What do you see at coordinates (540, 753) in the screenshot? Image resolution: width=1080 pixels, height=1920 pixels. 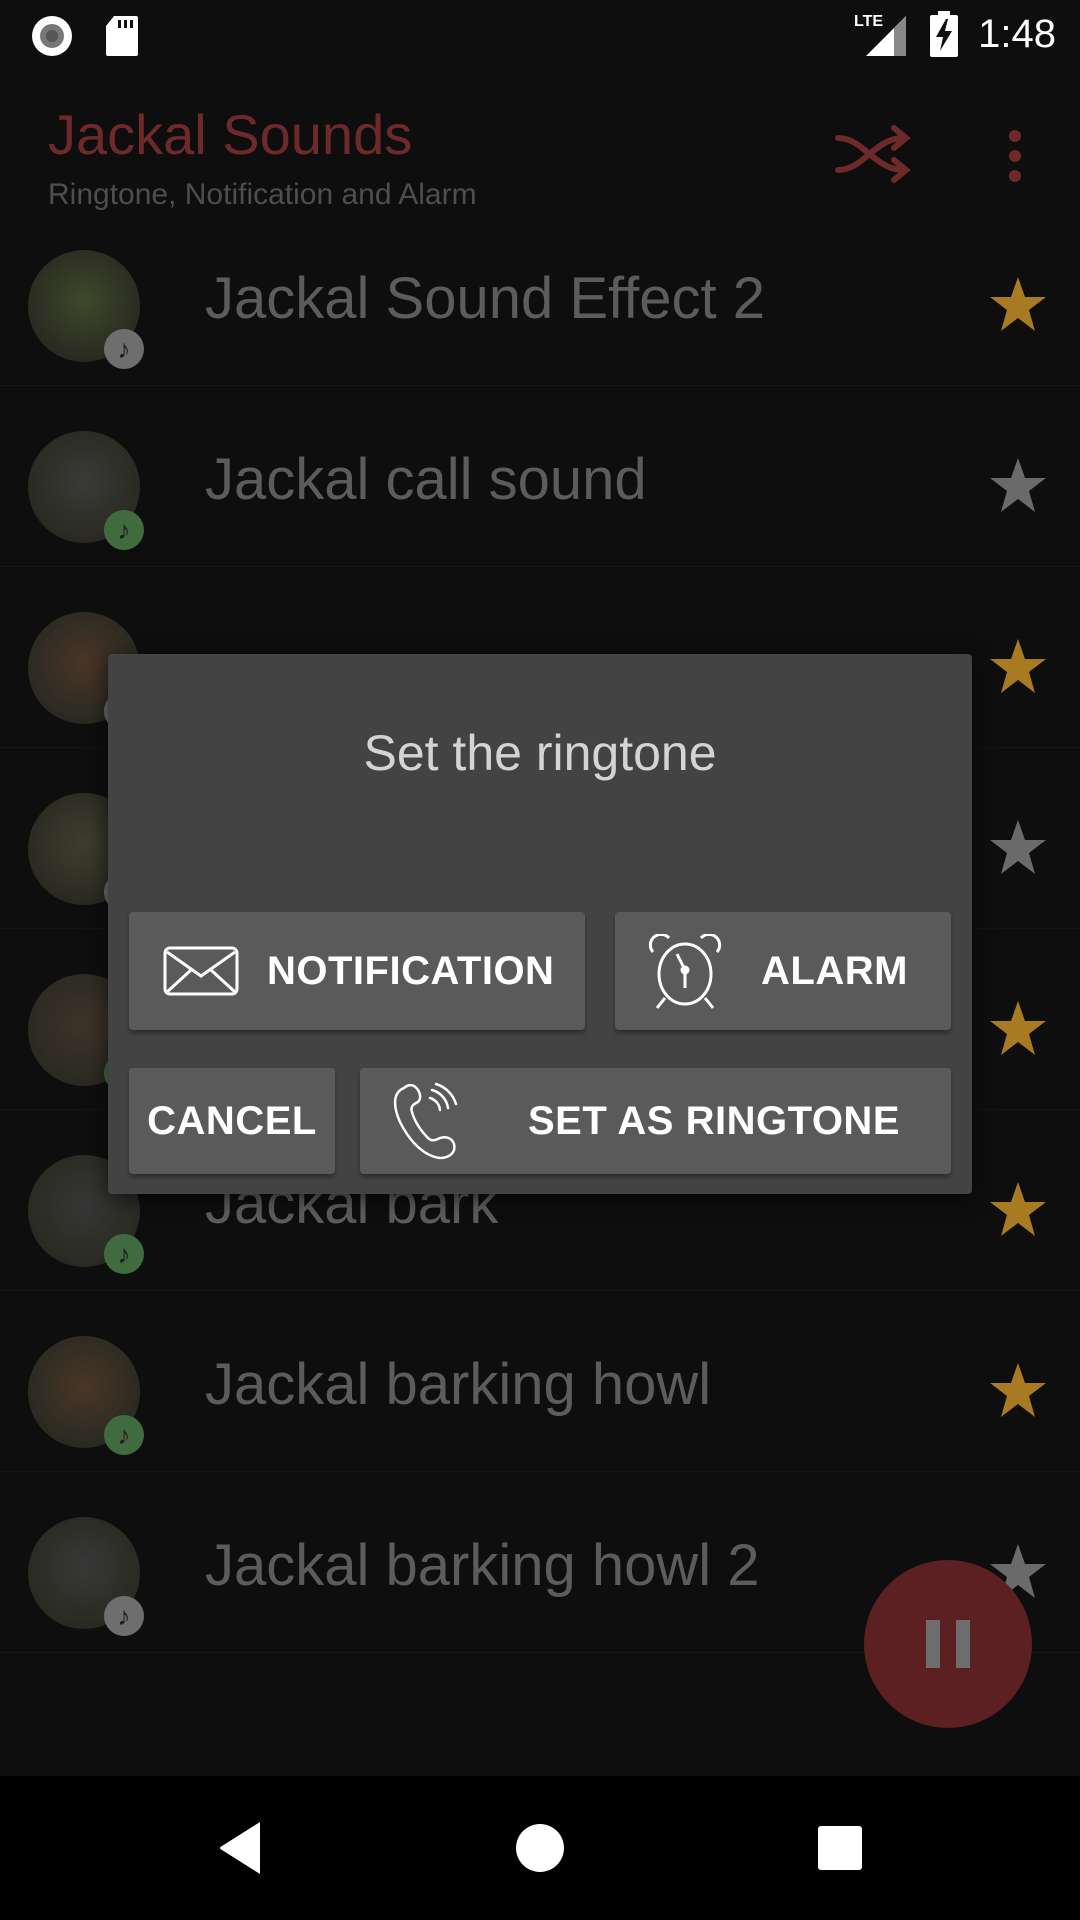 I see `dialog-title: Set the ringtone` at bounding box center [540, 753].